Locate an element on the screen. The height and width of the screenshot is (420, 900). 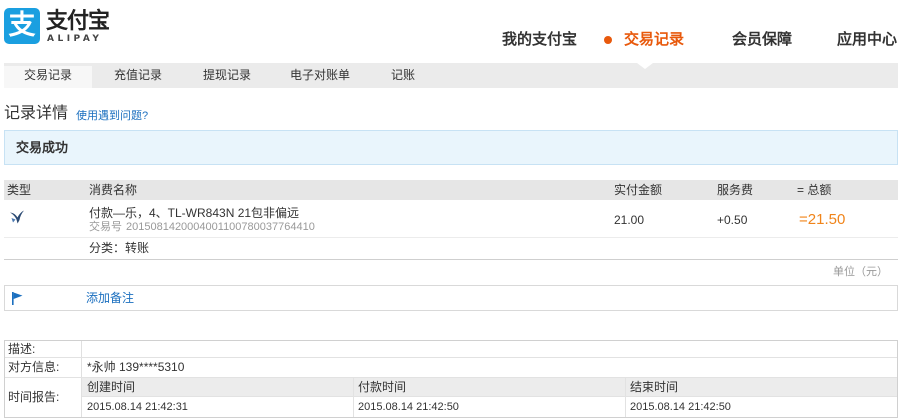
trade-number: 交易号 2015081420004001100780037764410 is located at coordinates (202, 227).